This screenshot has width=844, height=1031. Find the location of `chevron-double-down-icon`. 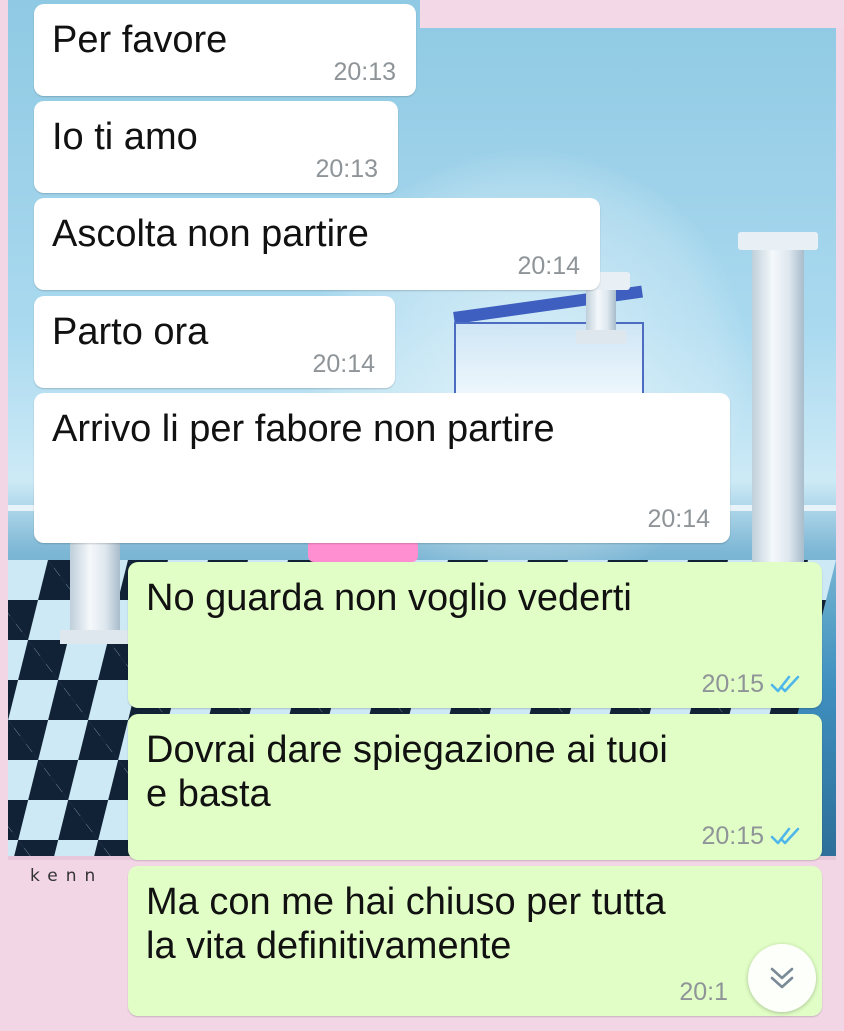

chevron-double-down-icon is located at coordinates (782, 978).